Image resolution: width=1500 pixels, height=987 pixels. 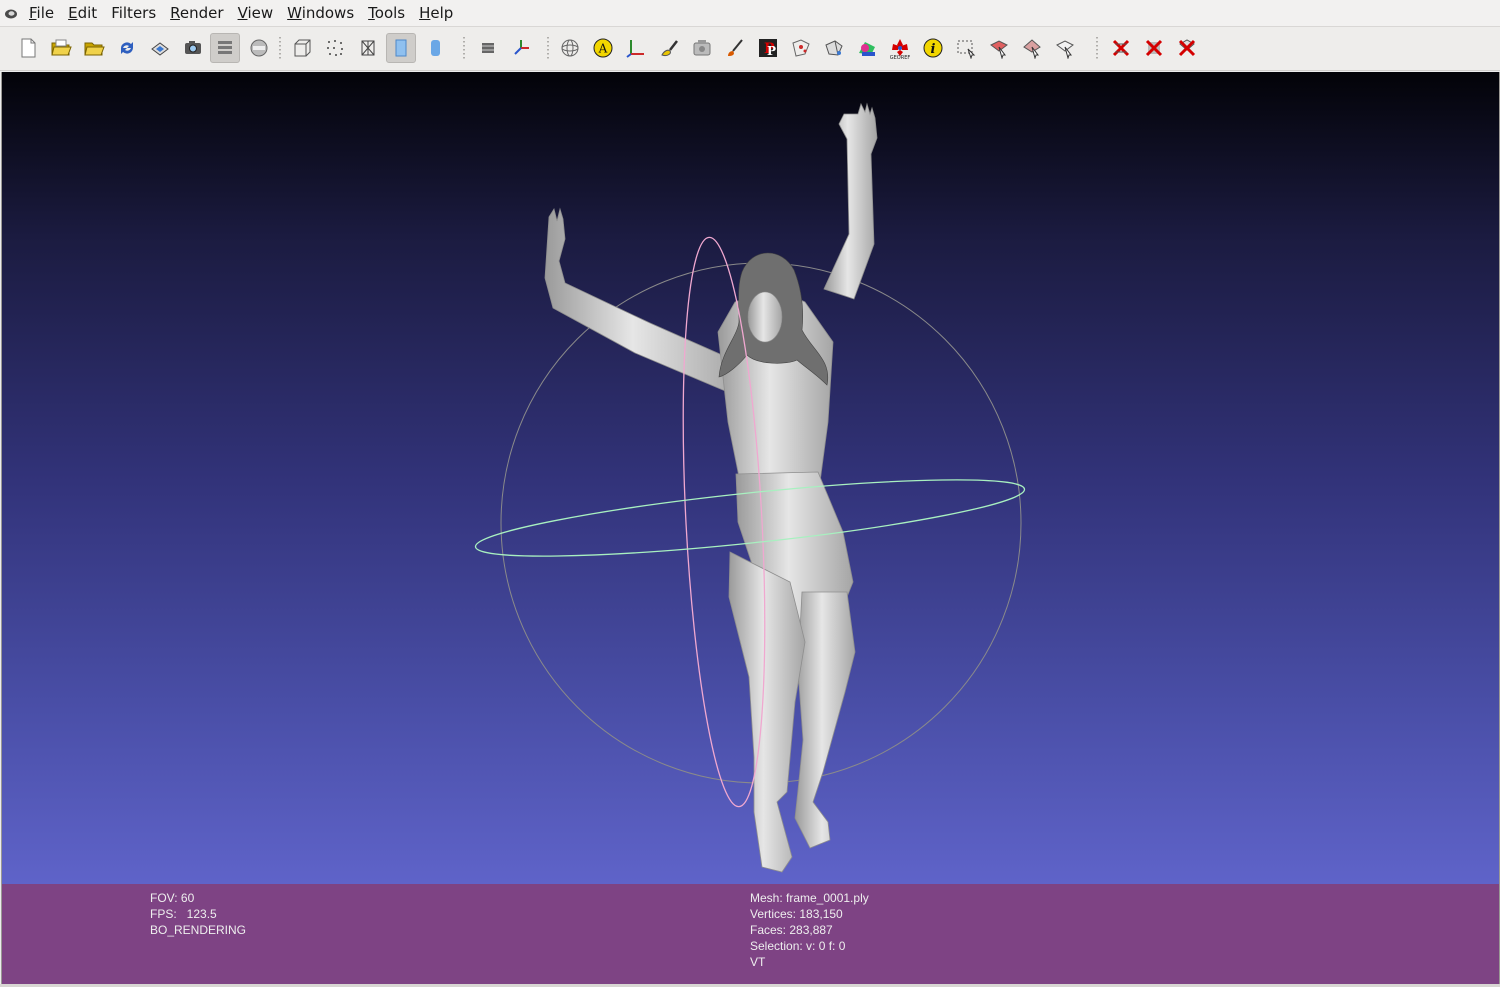 I want to click on bounding-box-icon, so click(x=302, y=48).